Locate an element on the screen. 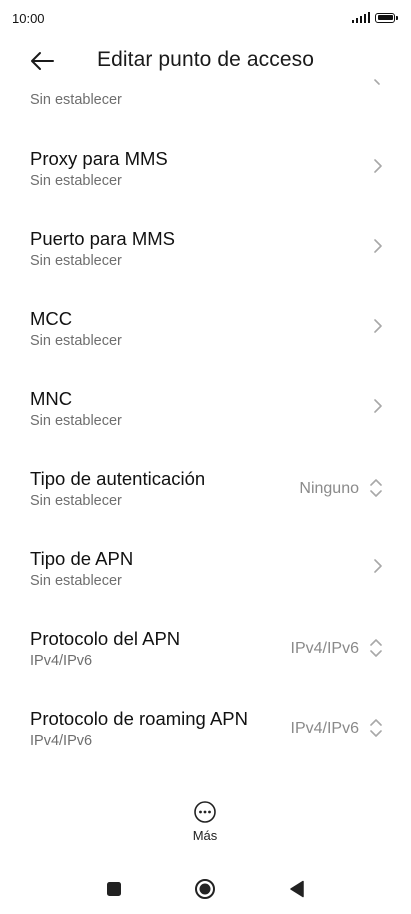  status-time: 10:00 is located at coordinates (28, 18).